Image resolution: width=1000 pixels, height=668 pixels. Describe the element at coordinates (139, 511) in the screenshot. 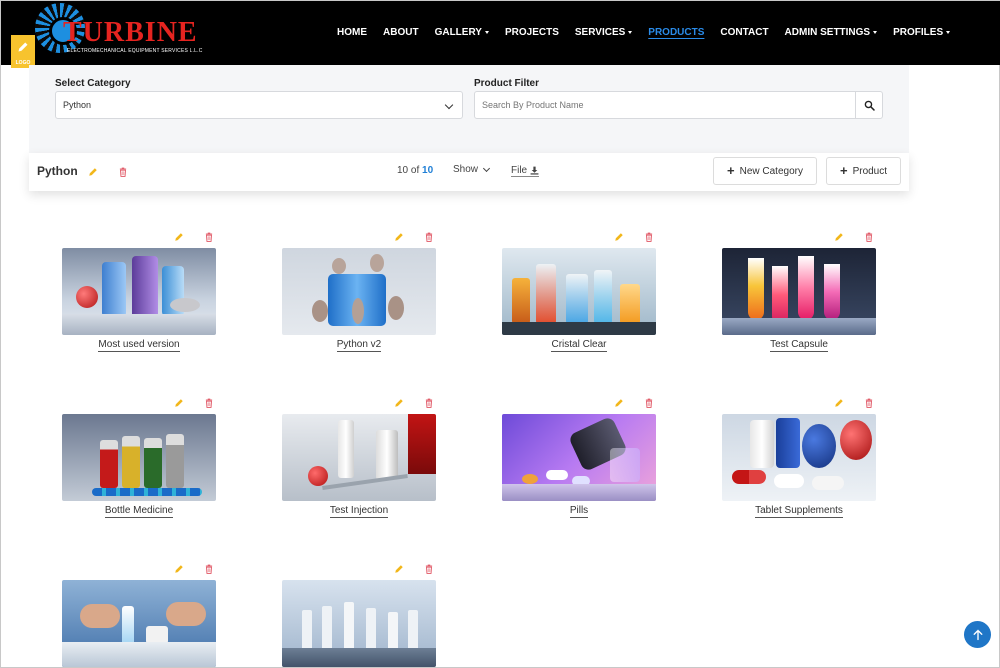

I see `product-name: Bottle Medicine` at that location.